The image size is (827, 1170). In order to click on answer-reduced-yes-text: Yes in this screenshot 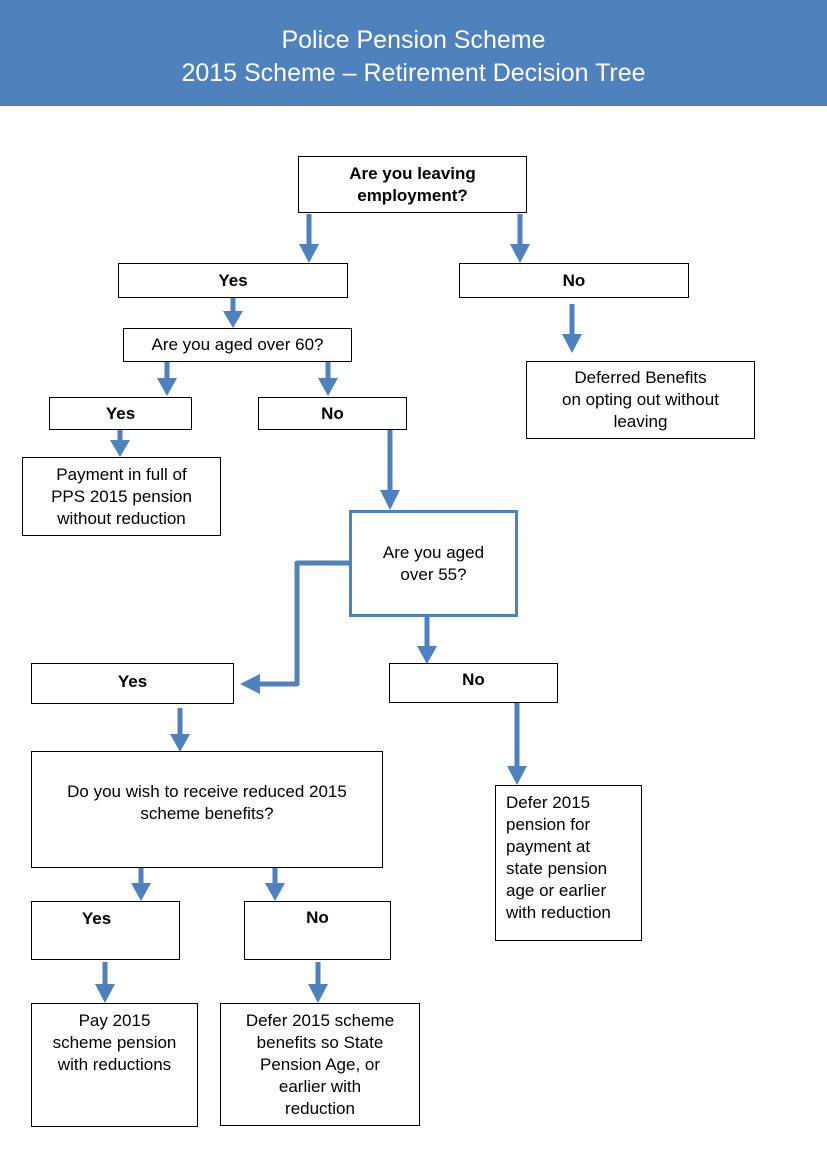, I will do `click(96, 918)`.